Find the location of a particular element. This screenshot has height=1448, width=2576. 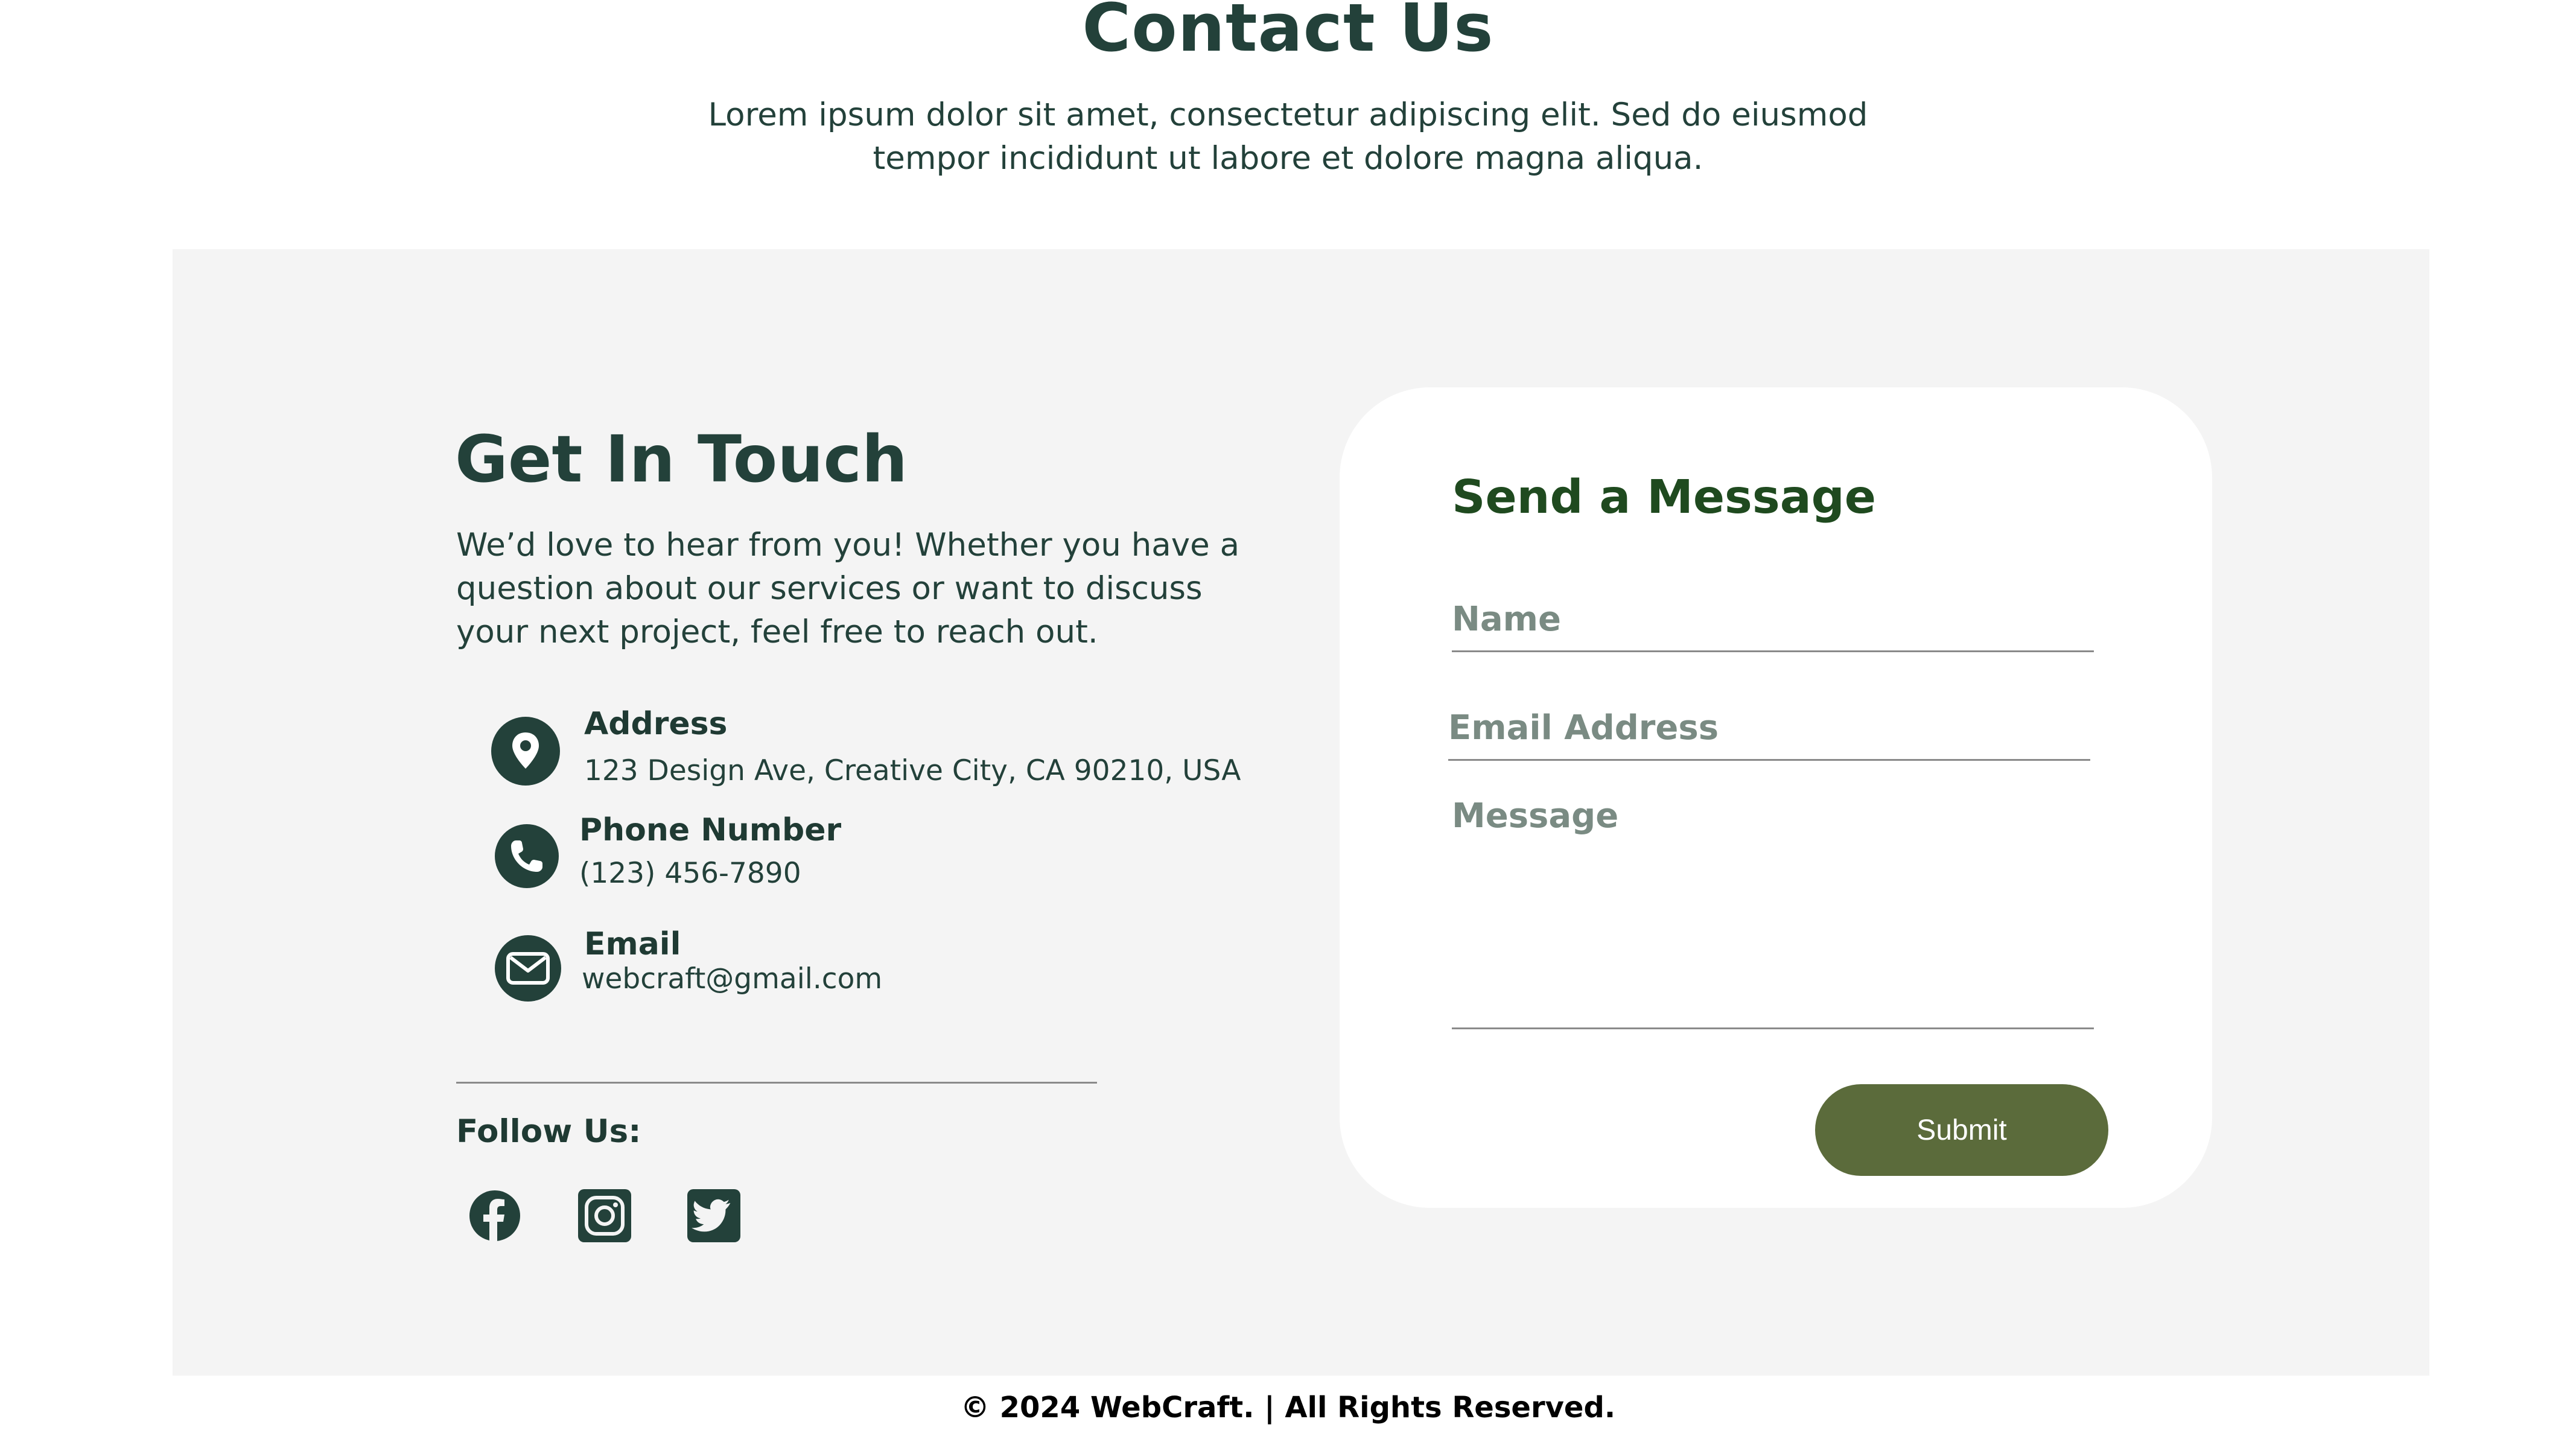

phone-value: (123) 456-7890 is located at coordinates (690, 873).